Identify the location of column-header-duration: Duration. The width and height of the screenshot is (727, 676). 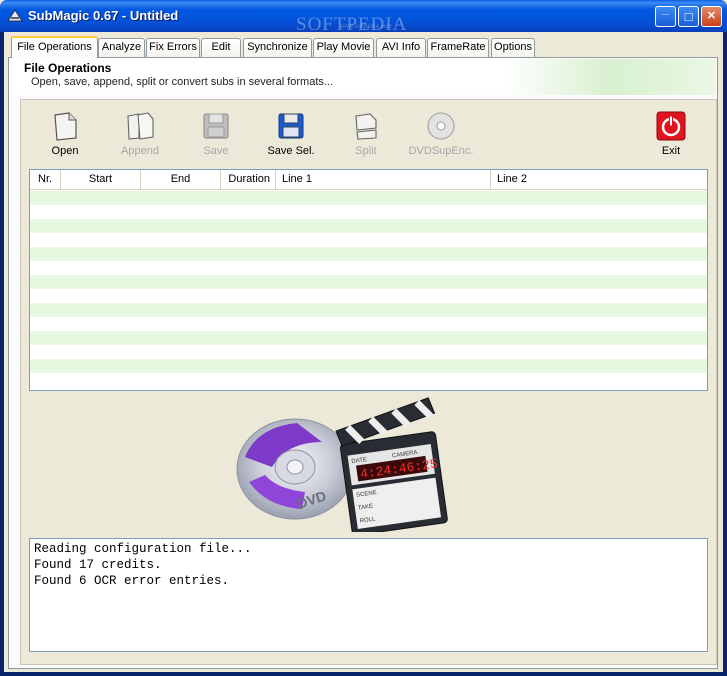
(248, 180).